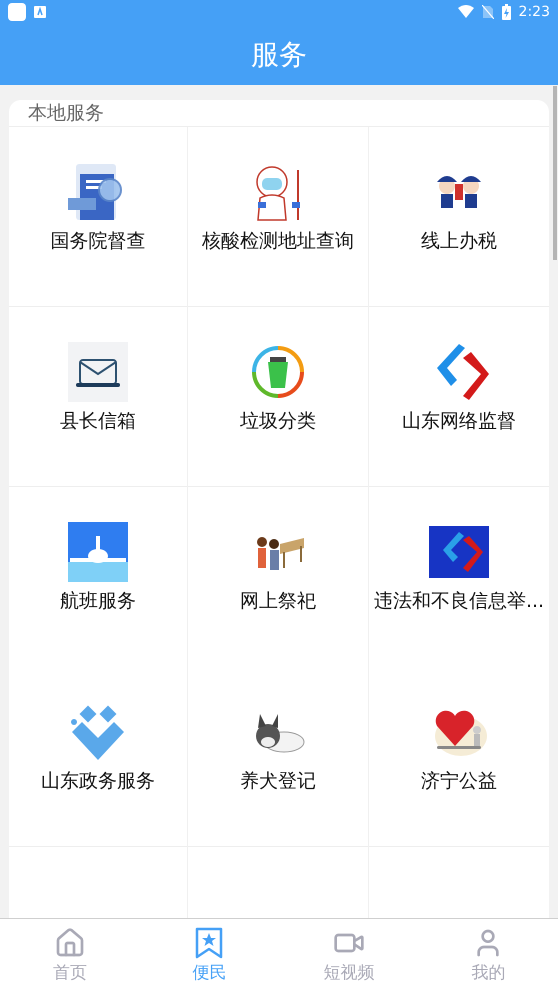 The height and width of the screenshot is (992, 558). I want to click on service-tile: 核酸检测地址查询, so click(278, 217).